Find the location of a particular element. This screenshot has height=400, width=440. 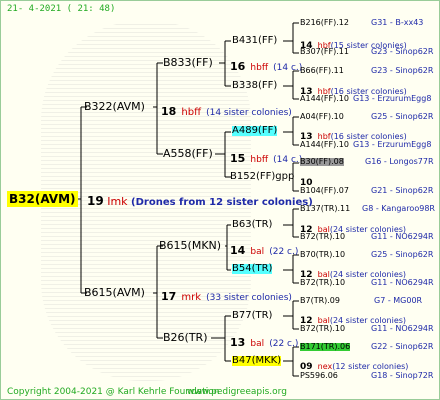

gen4-queen-7: B104(FF).07 is located at coordinates (324, 191).